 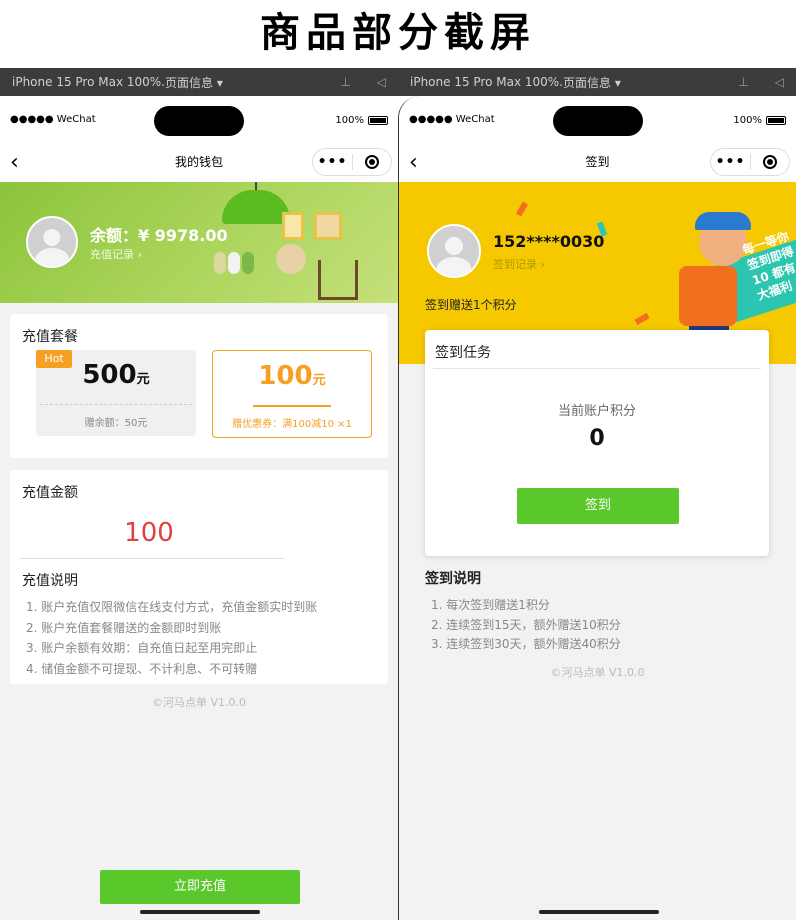 What do you see at coordinates (596, 411) in the screenshot?
I see `points-label: 当前账户积分` at bounding box center [596, 411].